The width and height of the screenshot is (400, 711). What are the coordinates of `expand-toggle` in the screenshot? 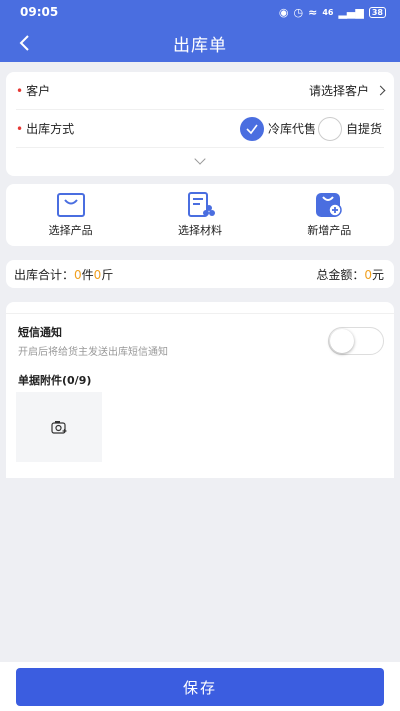 It's located at (200, 161).